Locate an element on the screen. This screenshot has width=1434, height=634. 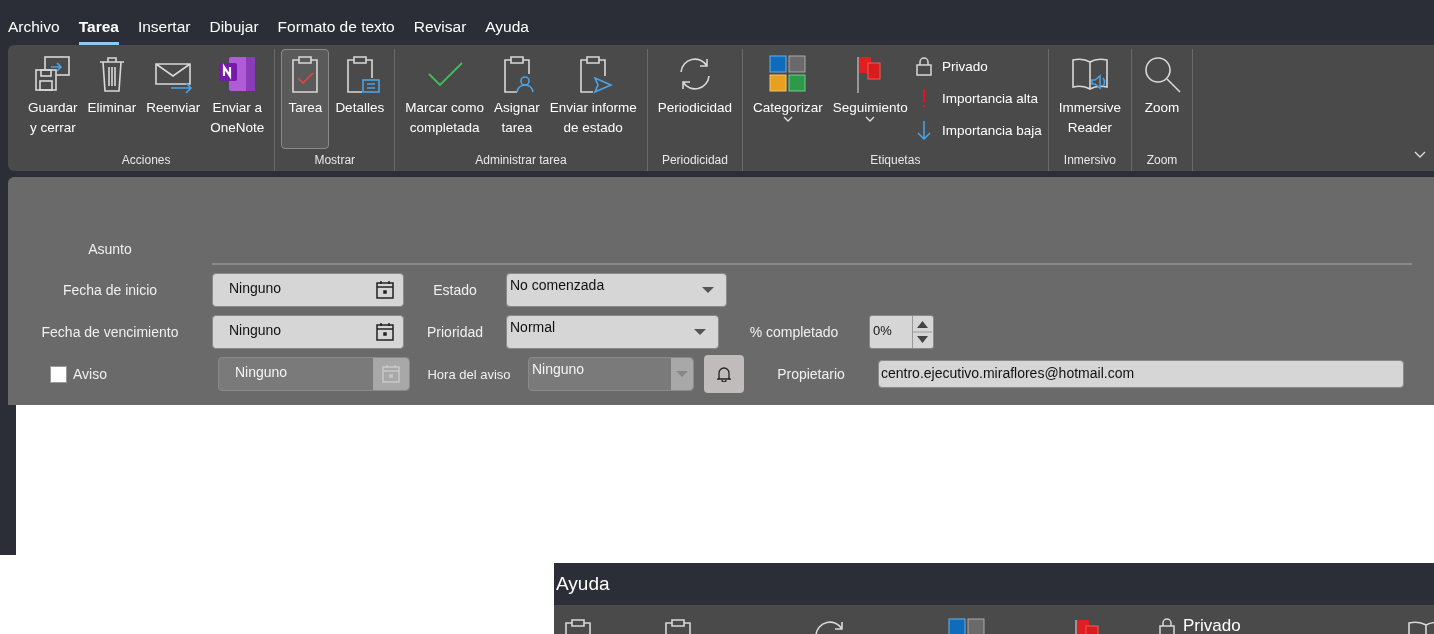
field-label: Prioridad is located at coordinates (455, 332).